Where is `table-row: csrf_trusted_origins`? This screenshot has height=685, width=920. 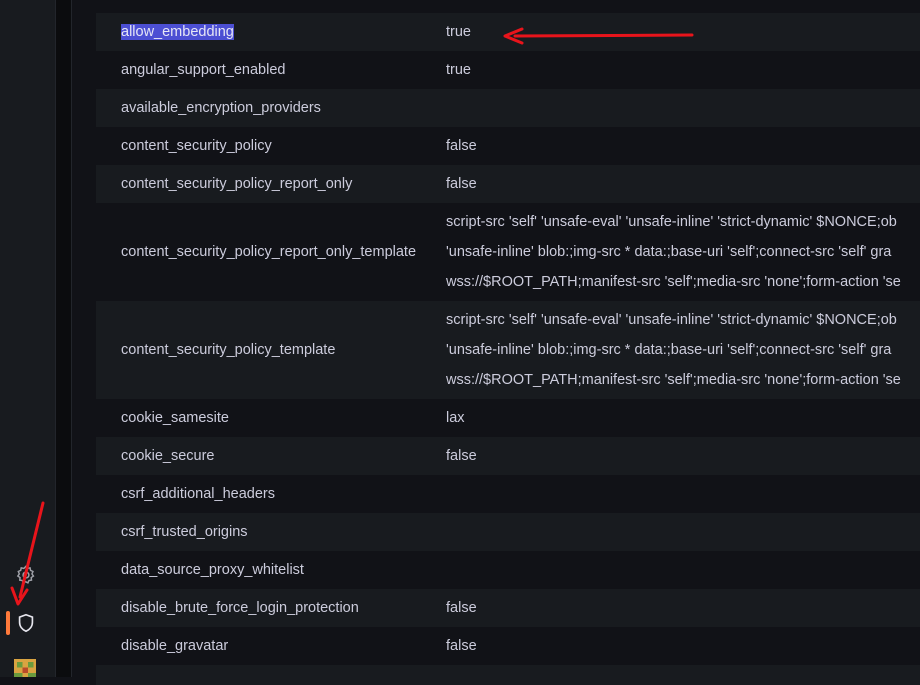 table-row: csrf_trusted_origins is located at coordinates (508, 532).